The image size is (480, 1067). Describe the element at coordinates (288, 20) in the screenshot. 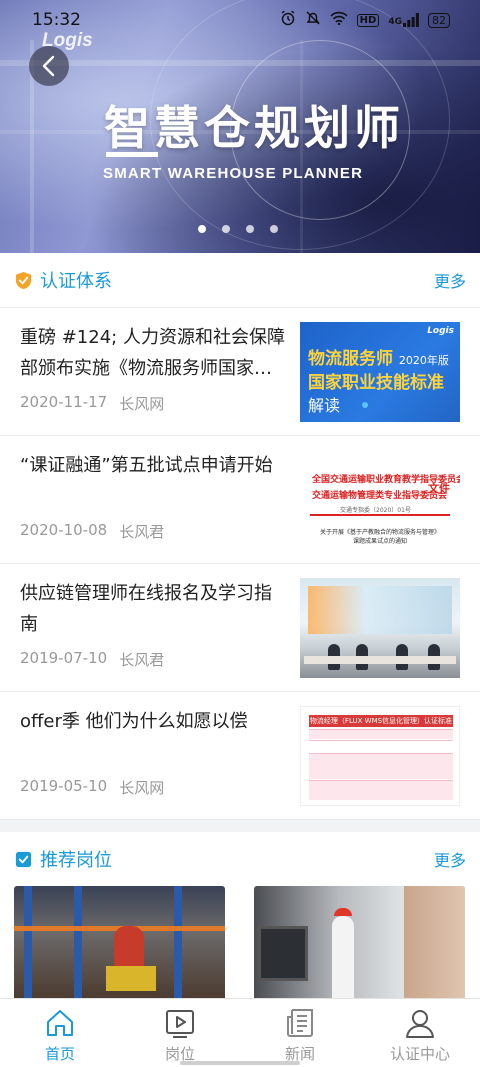

I see `alarm-icon` at that location.